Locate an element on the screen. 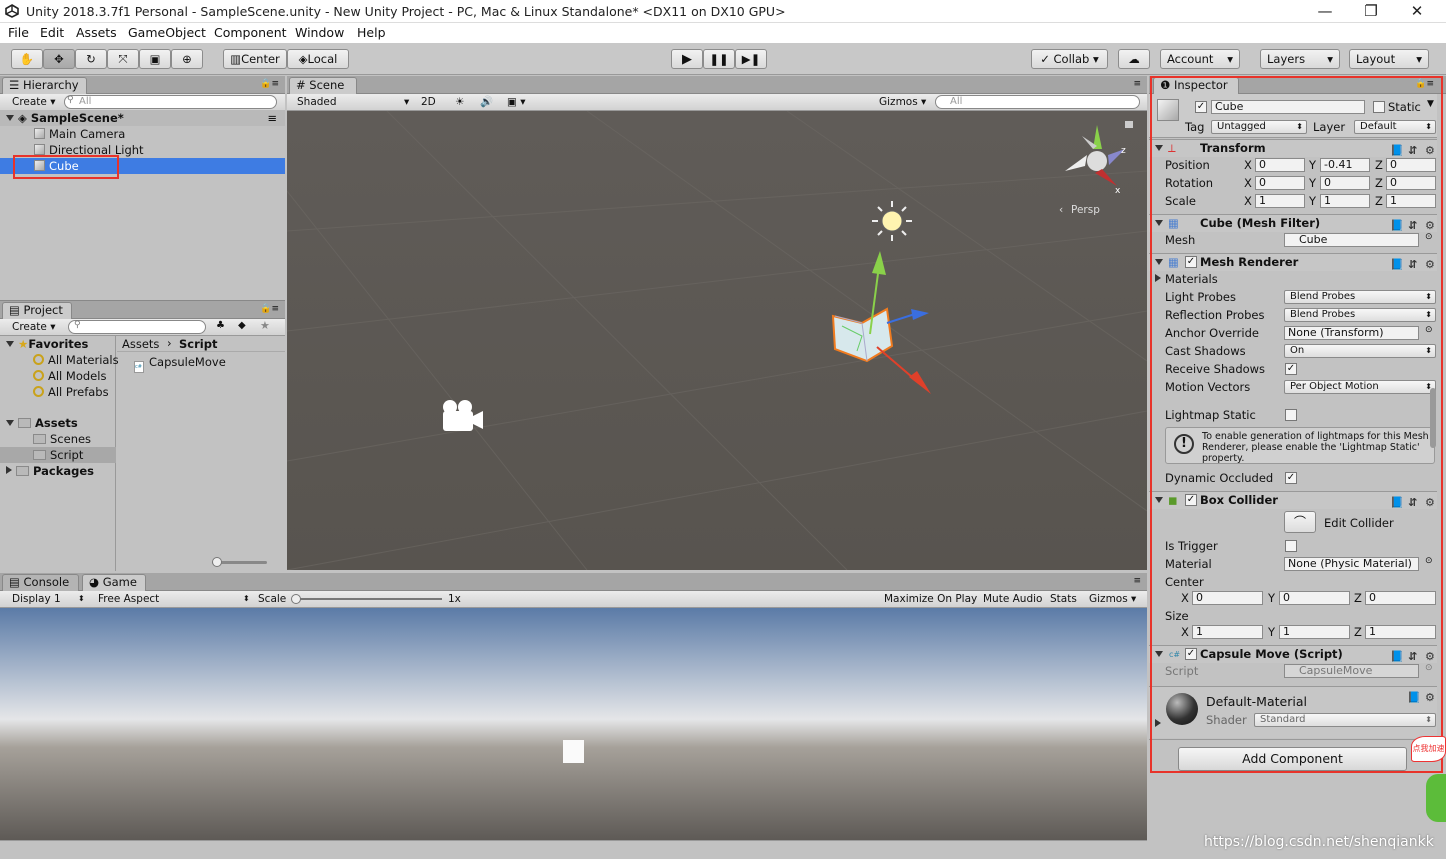 The image size is (1446, 859). layers-dropdown: Layers ▾ is located at coordinates (1300, 59).